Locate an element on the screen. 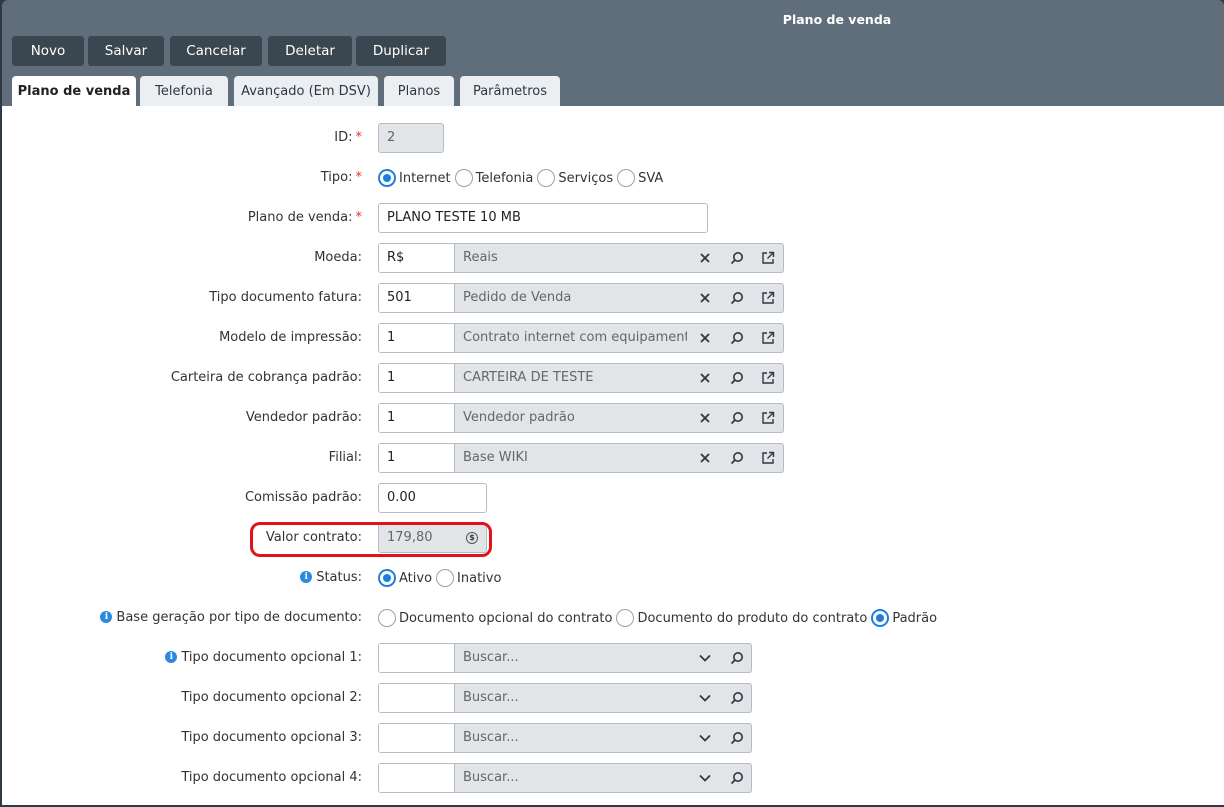 The width and height of the screenshot is (1224, 807). tipo-doc-opcional-1-label: i Tipo documento opcional 1: is located at coordinates (263, 658).